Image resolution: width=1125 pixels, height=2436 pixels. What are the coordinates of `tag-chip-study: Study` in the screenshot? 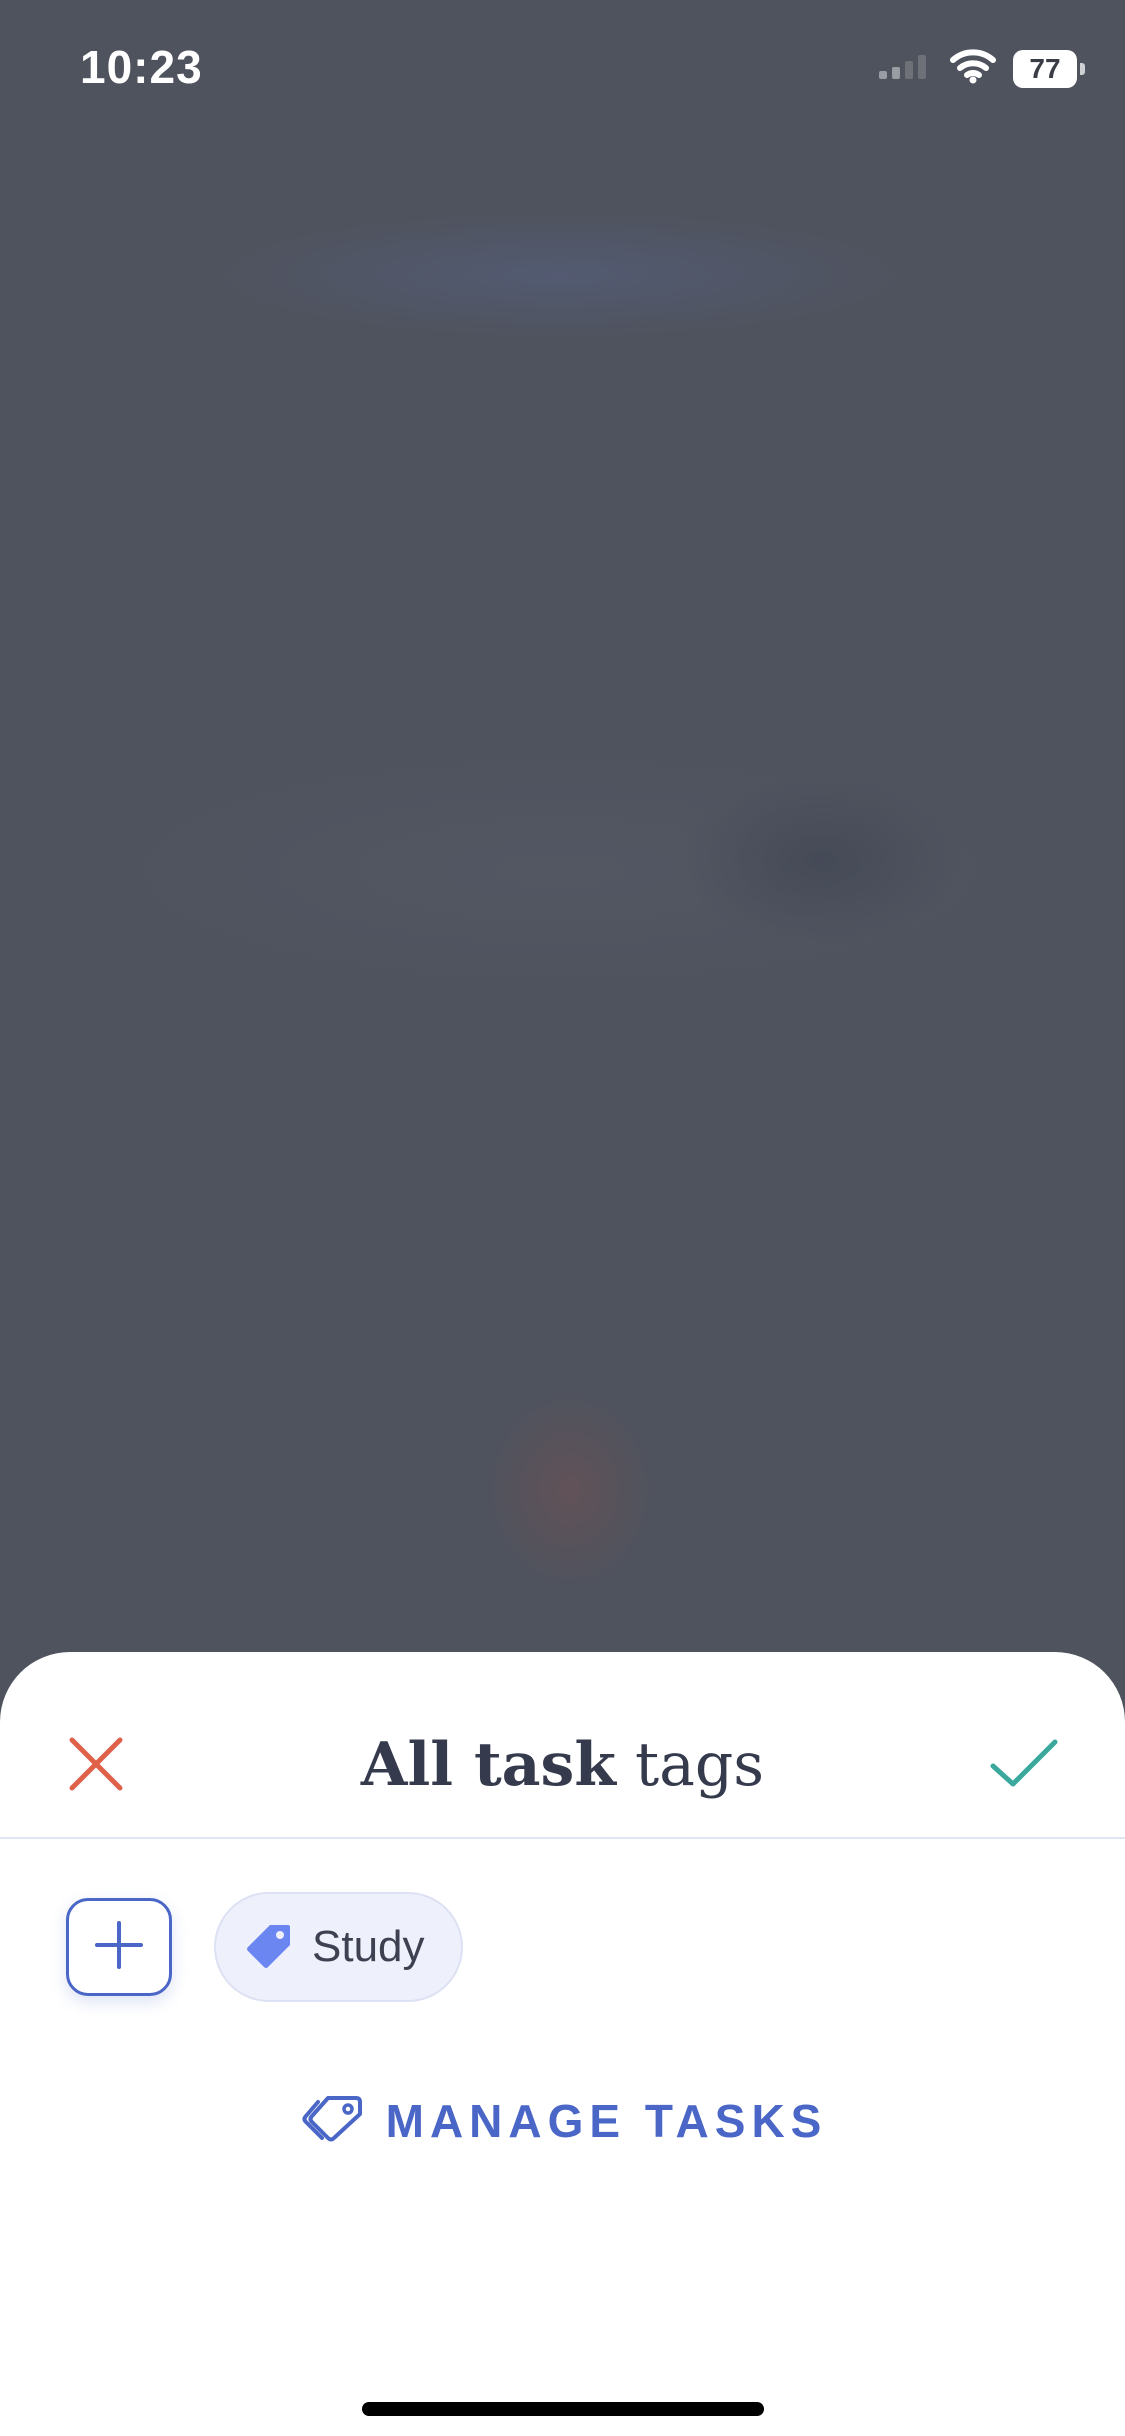 It's located at (338, 1947).